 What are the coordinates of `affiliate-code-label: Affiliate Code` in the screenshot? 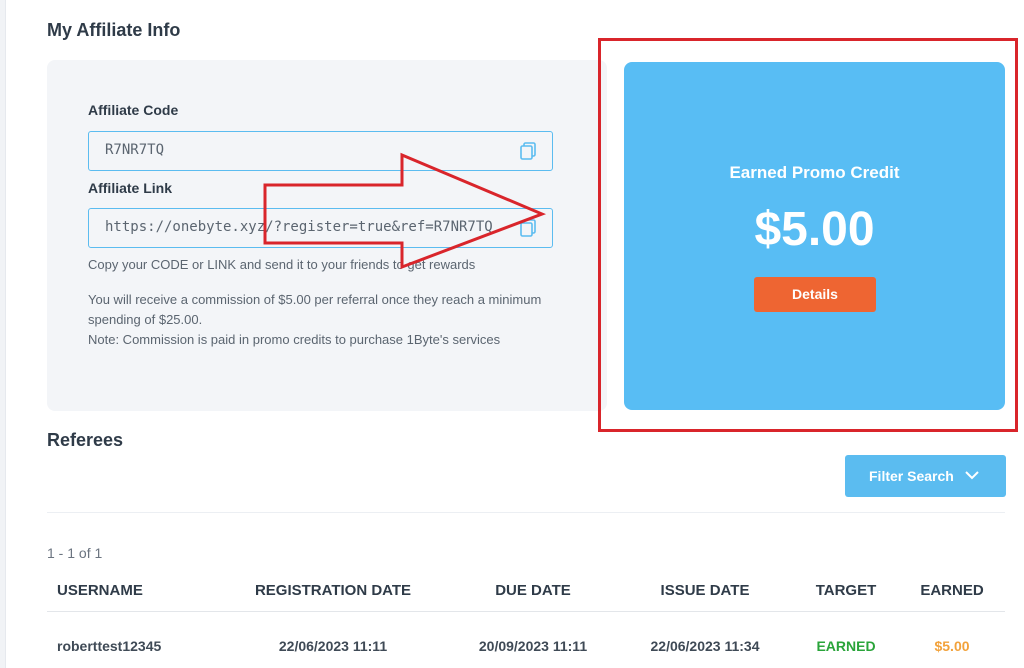 It's located at (133, 110).